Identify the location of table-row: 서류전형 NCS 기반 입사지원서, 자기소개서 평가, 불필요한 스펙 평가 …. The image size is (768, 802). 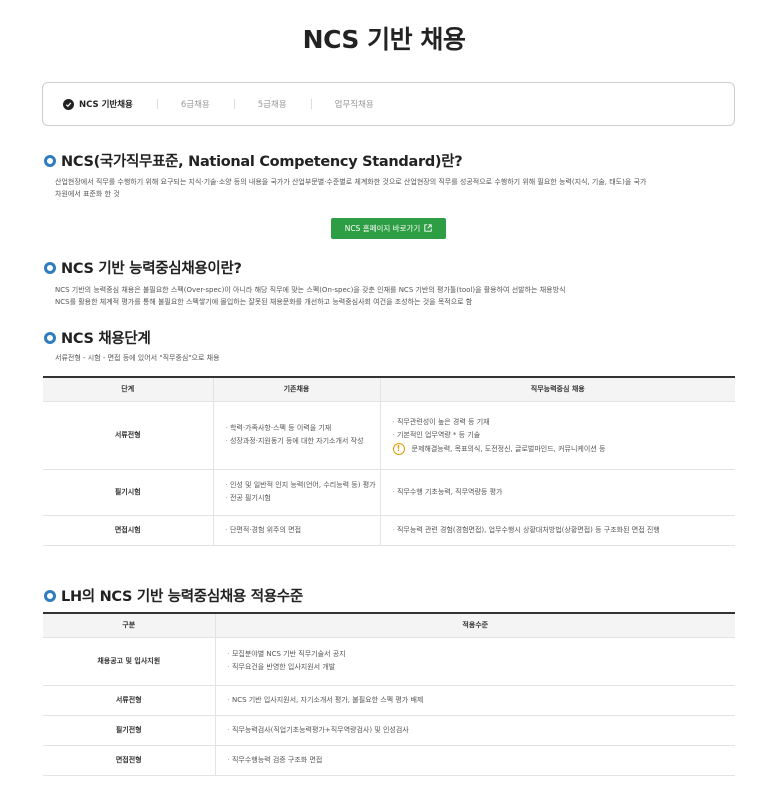
(389, 700).